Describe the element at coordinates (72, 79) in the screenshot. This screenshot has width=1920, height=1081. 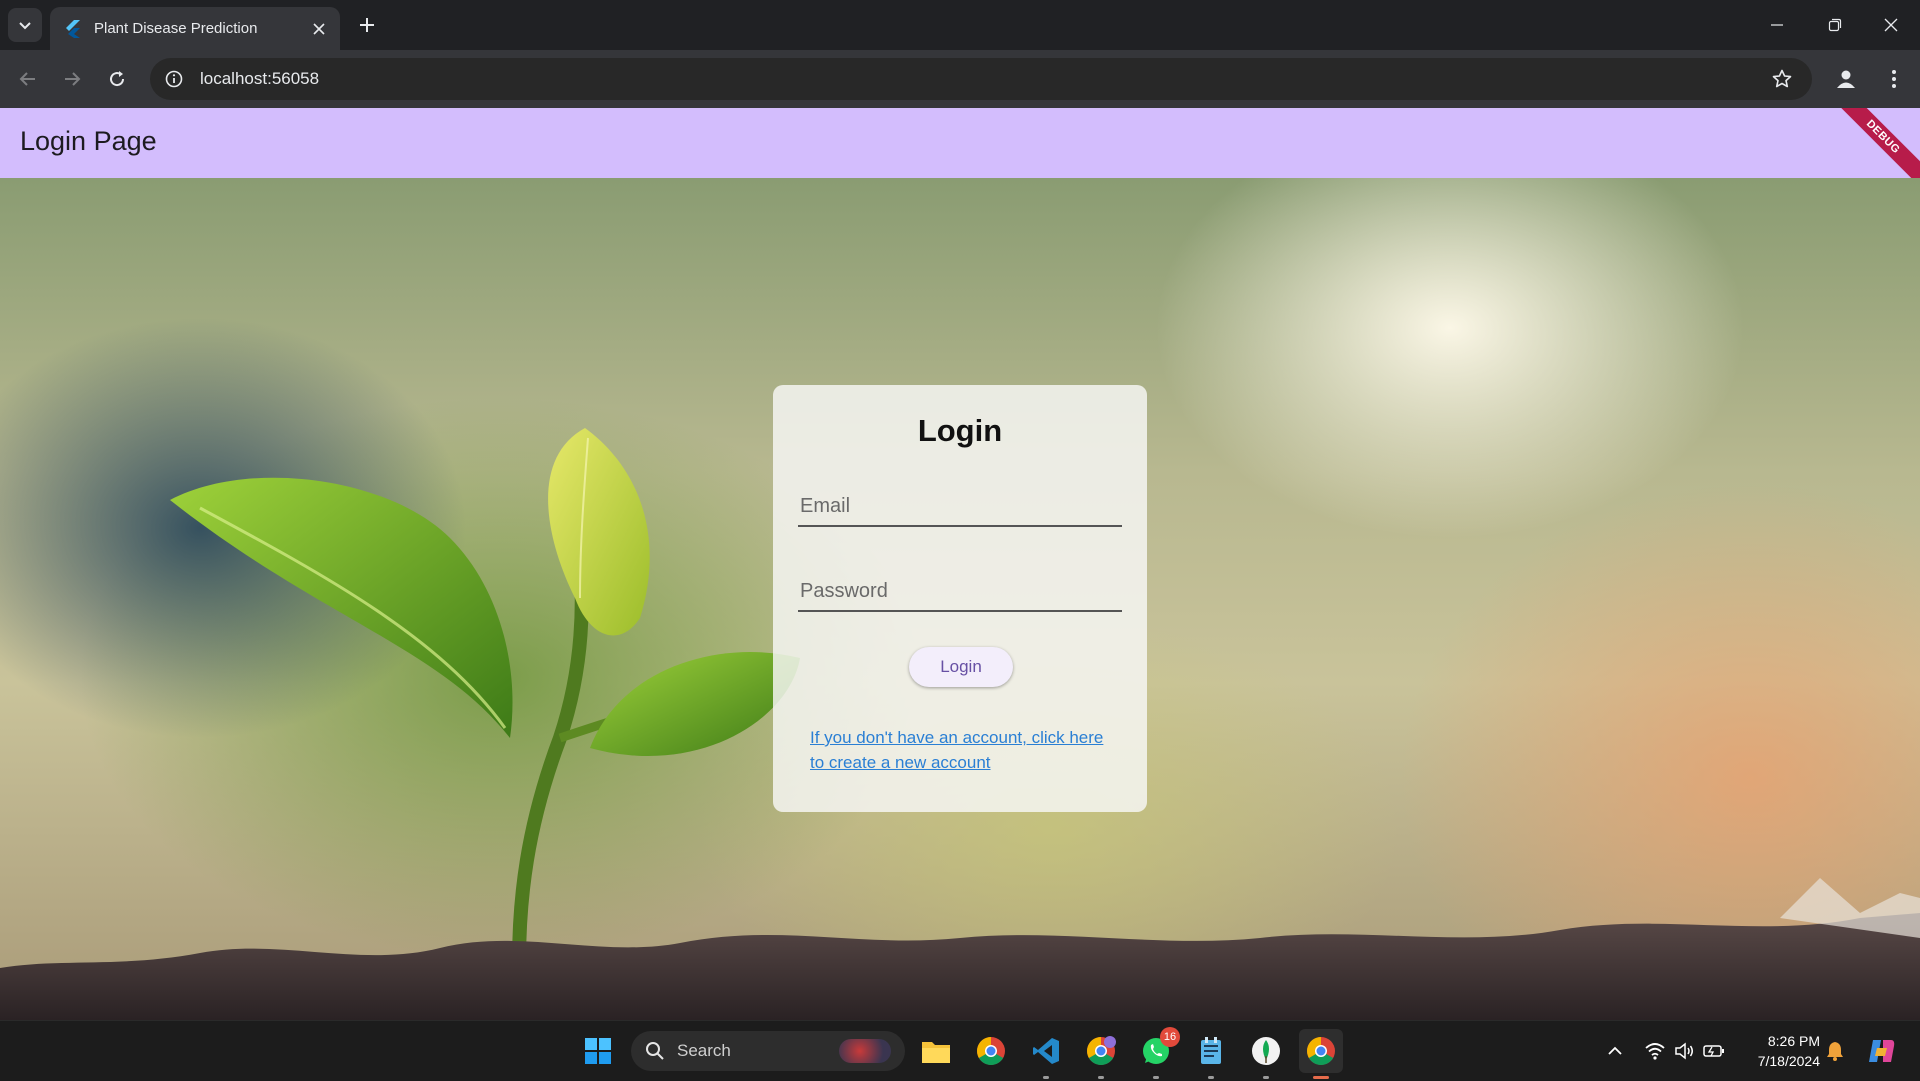
I see `forward-icon` at that location.